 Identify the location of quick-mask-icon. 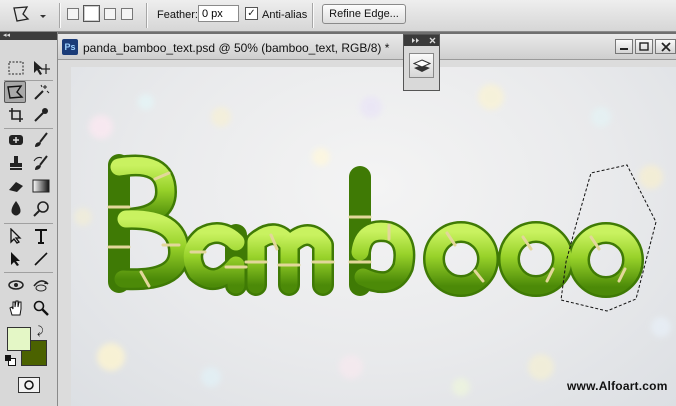
(29, 385).